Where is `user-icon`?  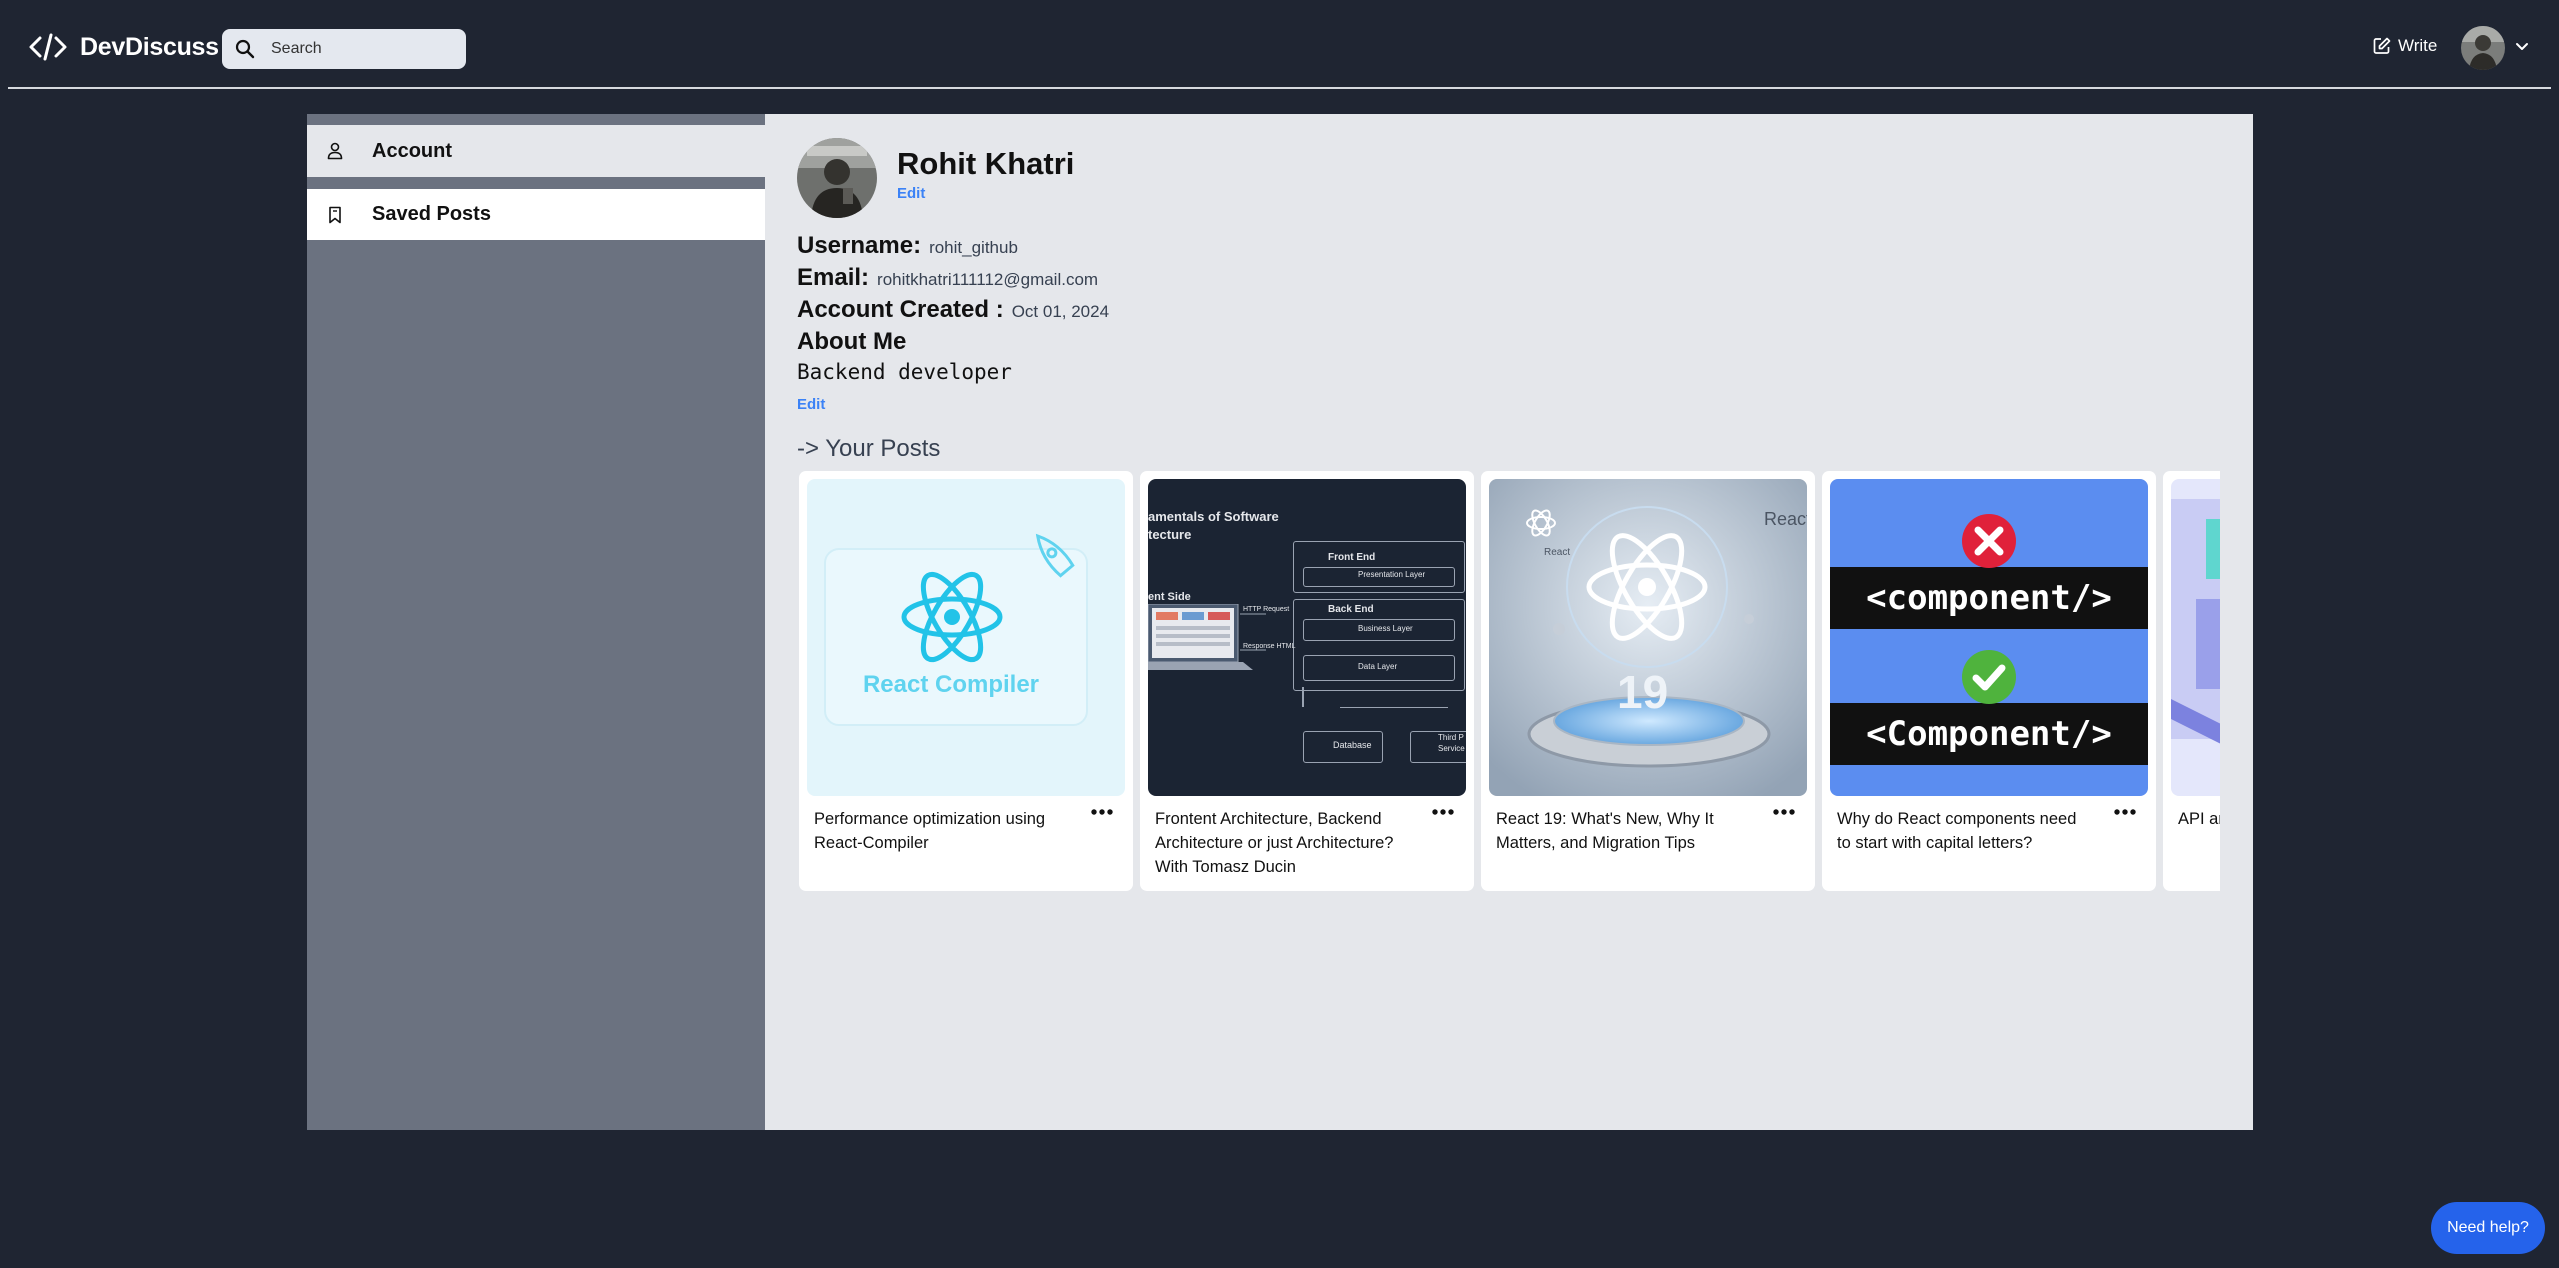
user-icon is located at coordinates (335, 151).